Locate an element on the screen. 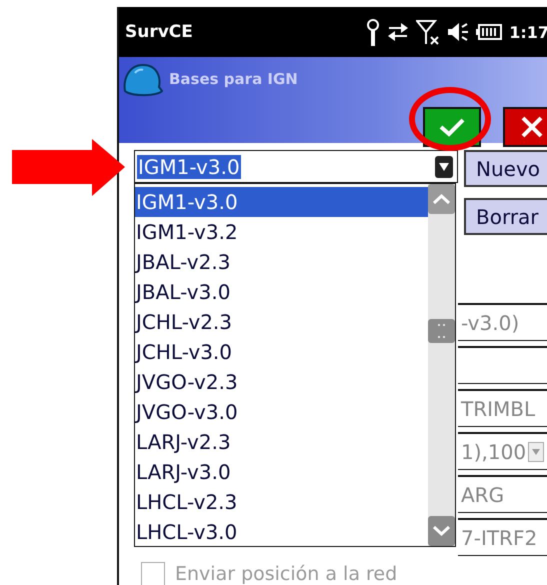 This screenshot has width=547, height=585. combo-value: IGM1-v3.0 is located at coordinates (189, 166).